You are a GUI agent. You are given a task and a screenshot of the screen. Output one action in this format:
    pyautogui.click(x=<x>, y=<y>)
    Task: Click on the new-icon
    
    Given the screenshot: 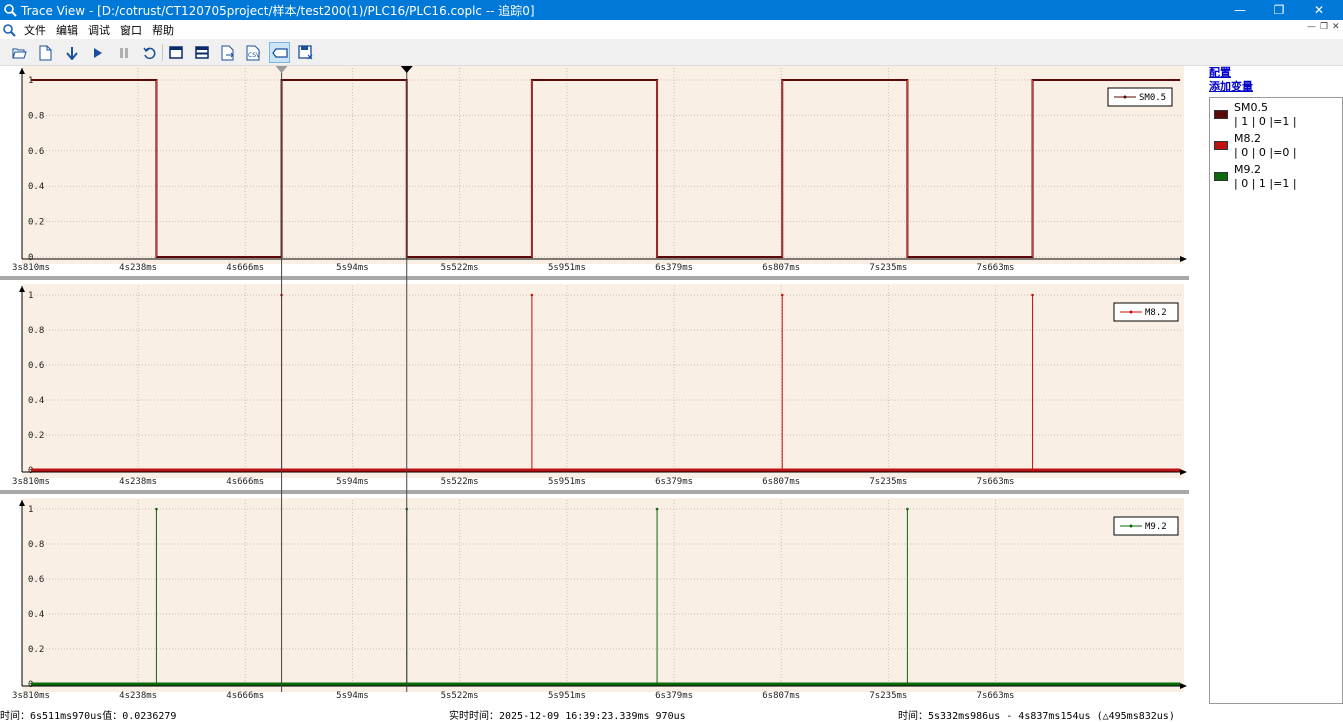 What is the action you would take?
    pyautogui.click(x=45, y=52)
    